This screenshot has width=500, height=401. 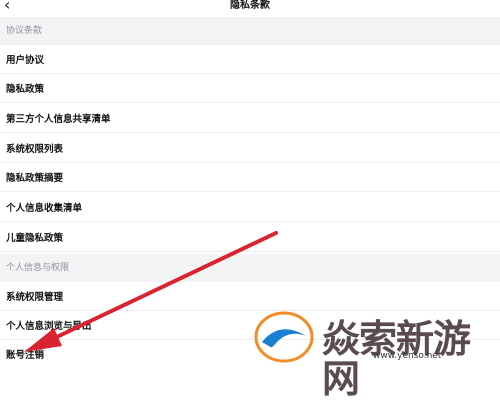 What do you see at coordinates (284, 337) in the screenshot?
I see `watermark-logo-icon` at bounding box center [284, 337].